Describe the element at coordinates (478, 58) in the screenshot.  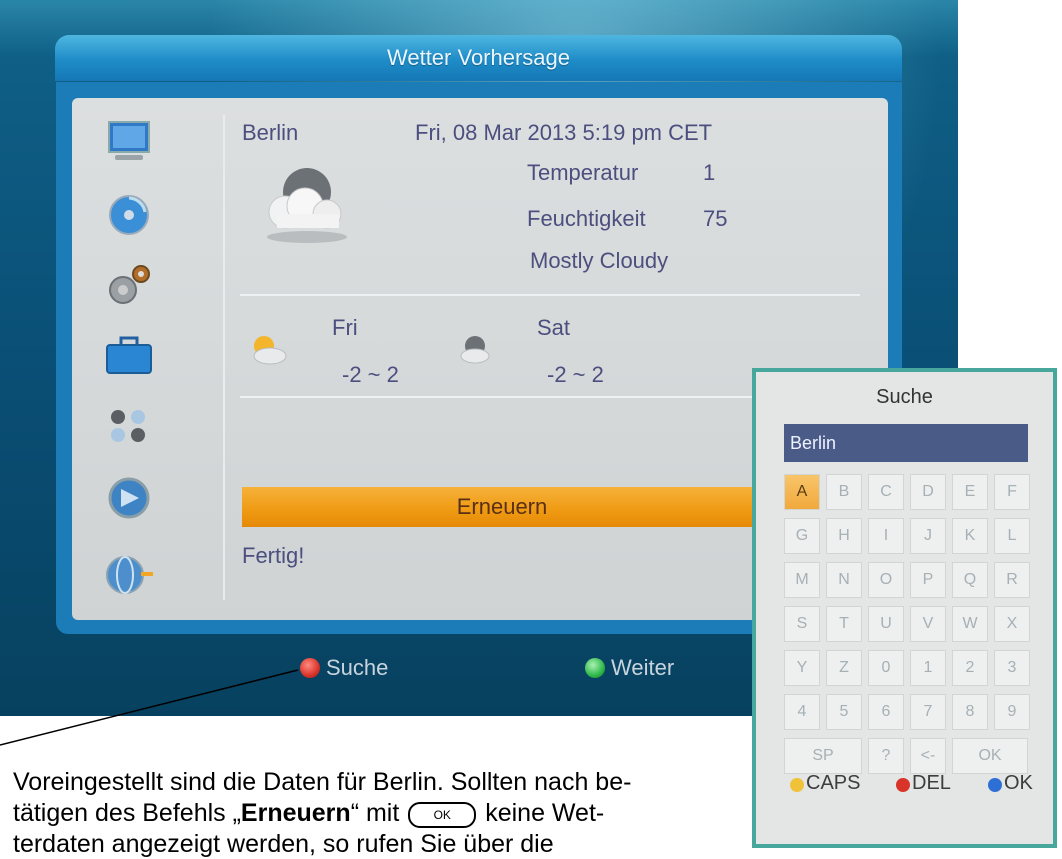
I see `screen-title: Wetter Vorhersage` at that location.